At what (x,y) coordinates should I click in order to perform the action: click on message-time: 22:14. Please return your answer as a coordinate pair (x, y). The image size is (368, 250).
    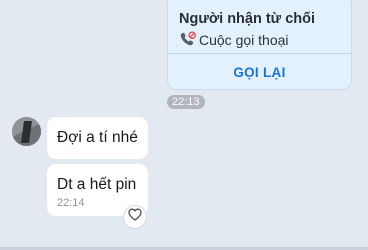
    Looking at the image, I should click on (71, 203).